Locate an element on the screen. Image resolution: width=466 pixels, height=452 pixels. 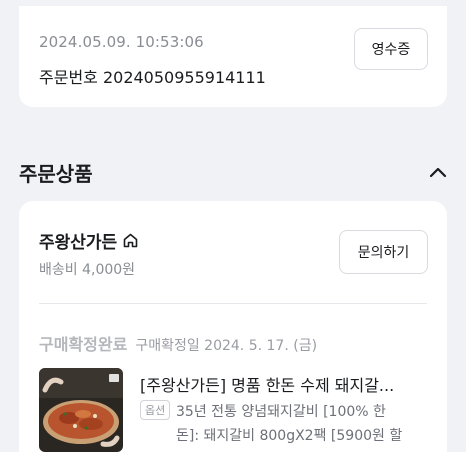
confirm-date: 구매확정일 2024. 5. 17. (금) is located at coordinates (226, 346).